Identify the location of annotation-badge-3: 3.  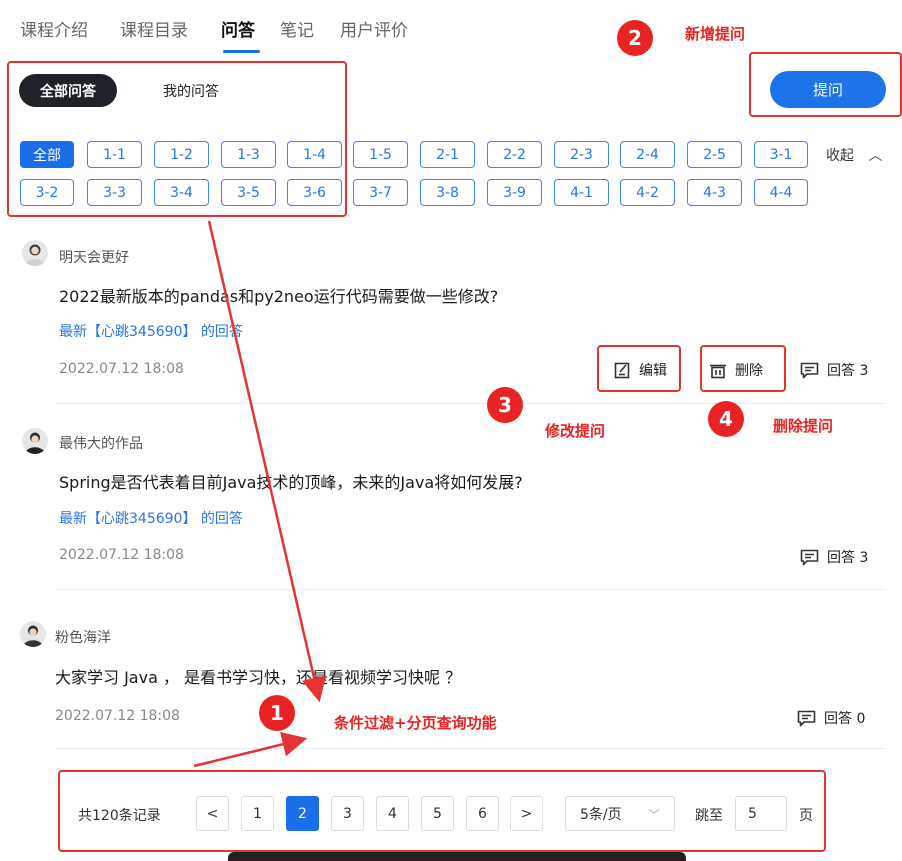
(505, 405).